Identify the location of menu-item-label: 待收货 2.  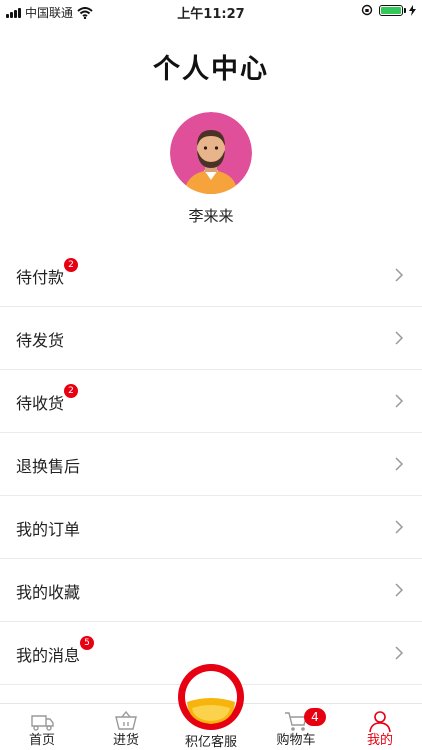
(47, 399).